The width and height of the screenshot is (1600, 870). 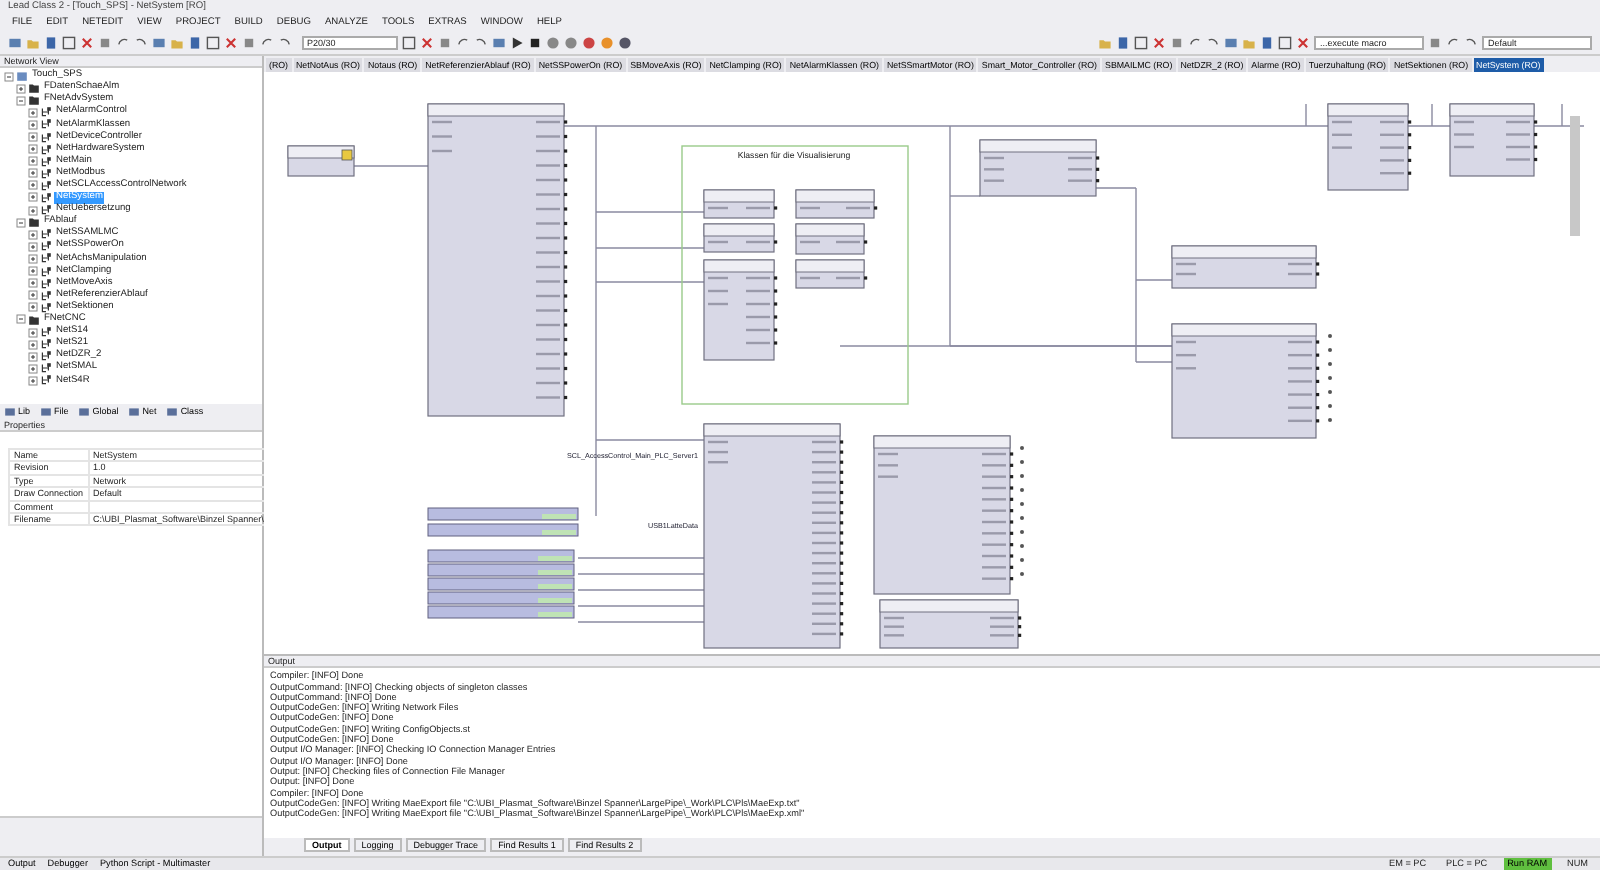 I want to click on play-icon, so click(x=516, y=43).